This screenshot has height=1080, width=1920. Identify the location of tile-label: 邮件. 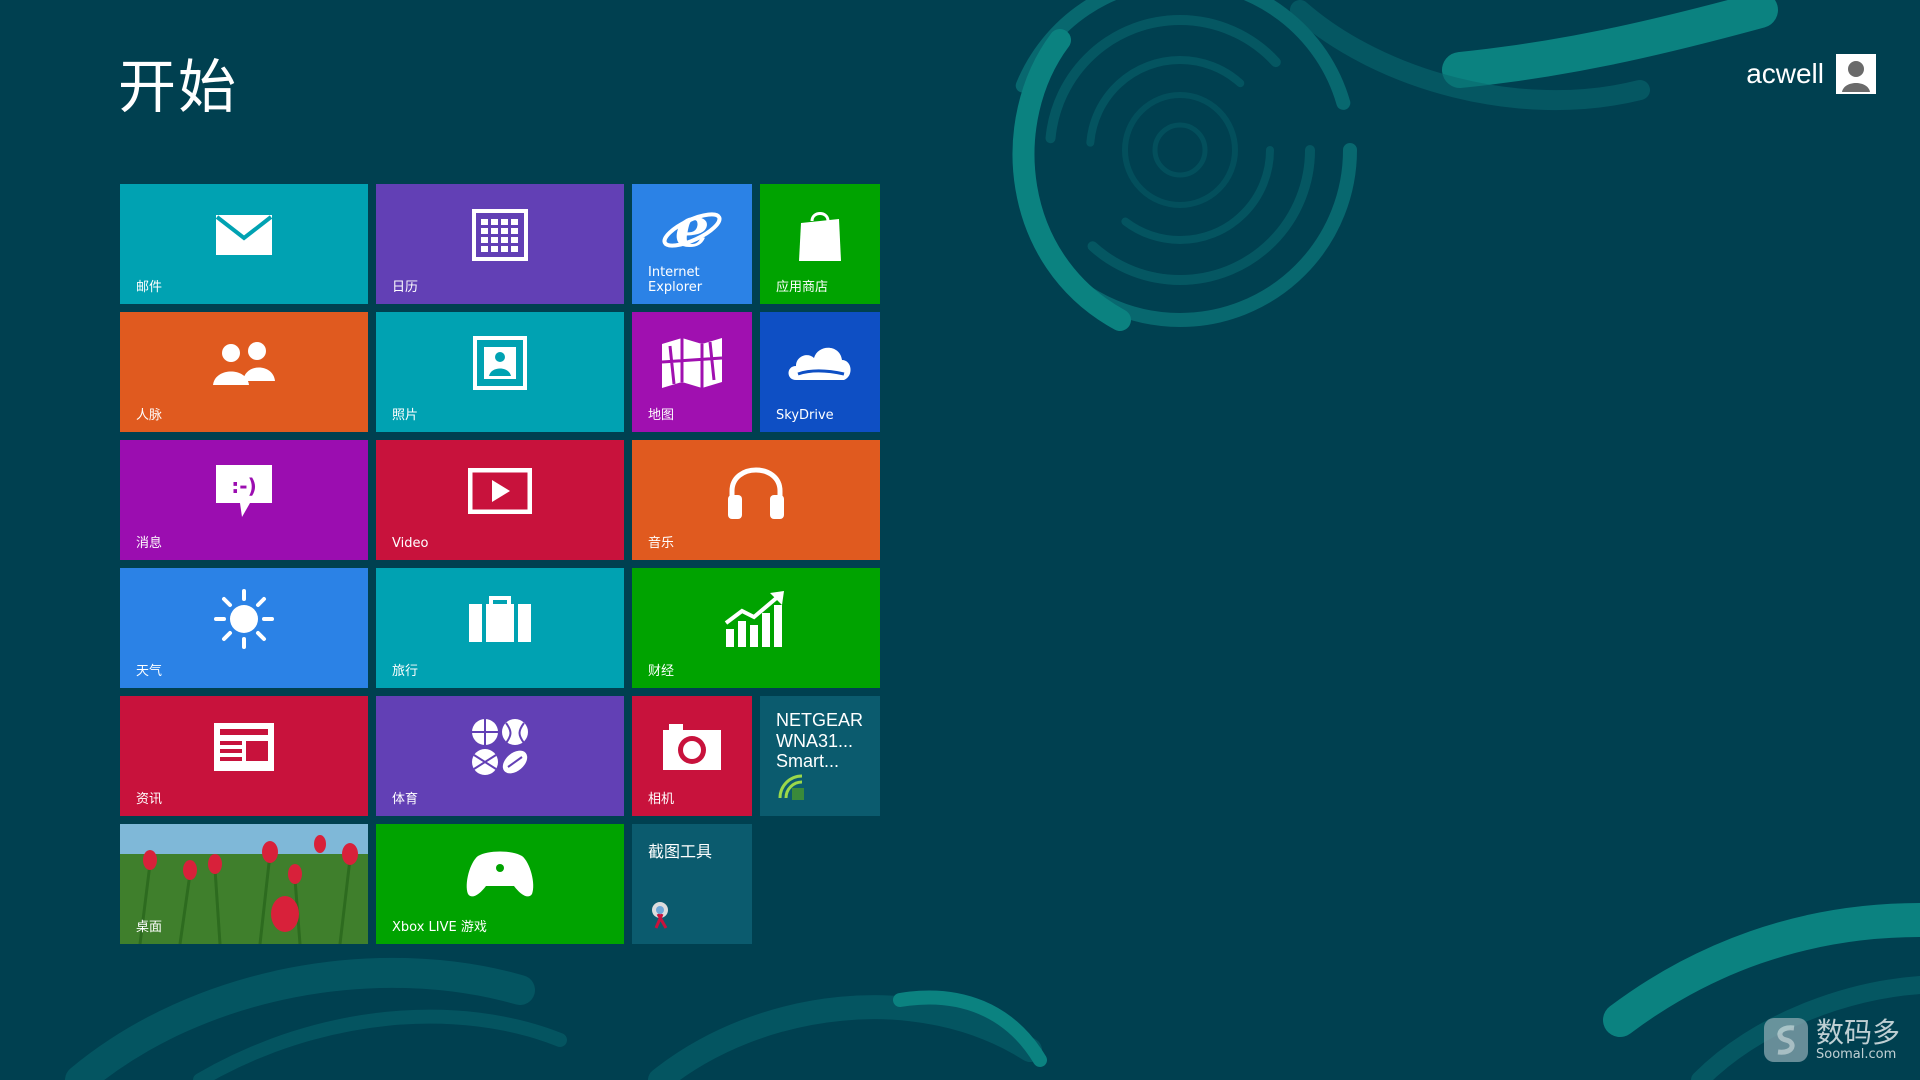
(149, 288).